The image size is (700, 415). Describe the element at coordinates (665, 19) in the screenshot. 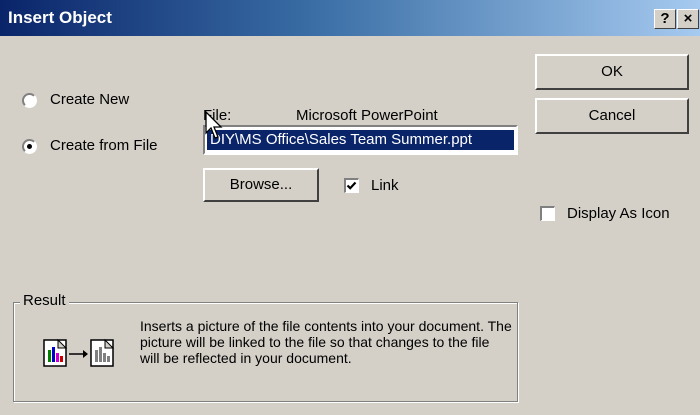

I see `help-icon: ?` at that location.